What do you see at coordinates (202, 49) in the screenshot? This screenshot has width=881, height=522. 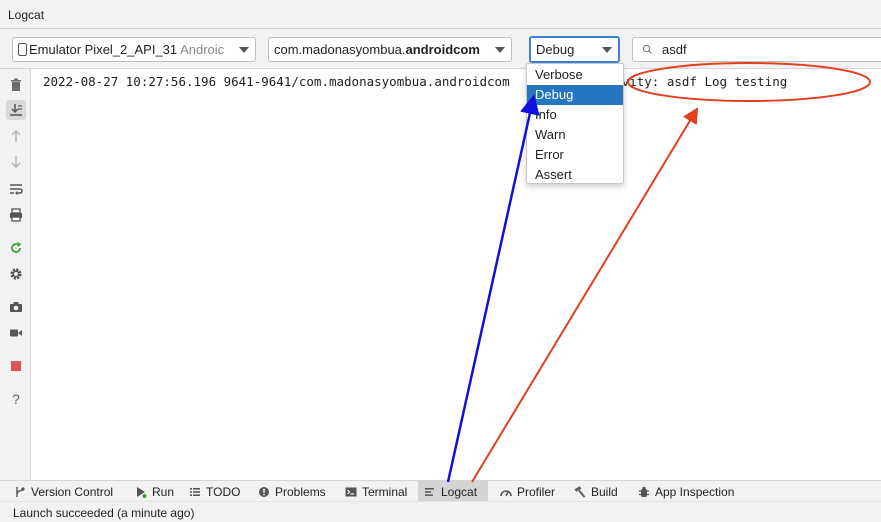 I see `device-suffix: Androic` at bounding box center [202, 49].